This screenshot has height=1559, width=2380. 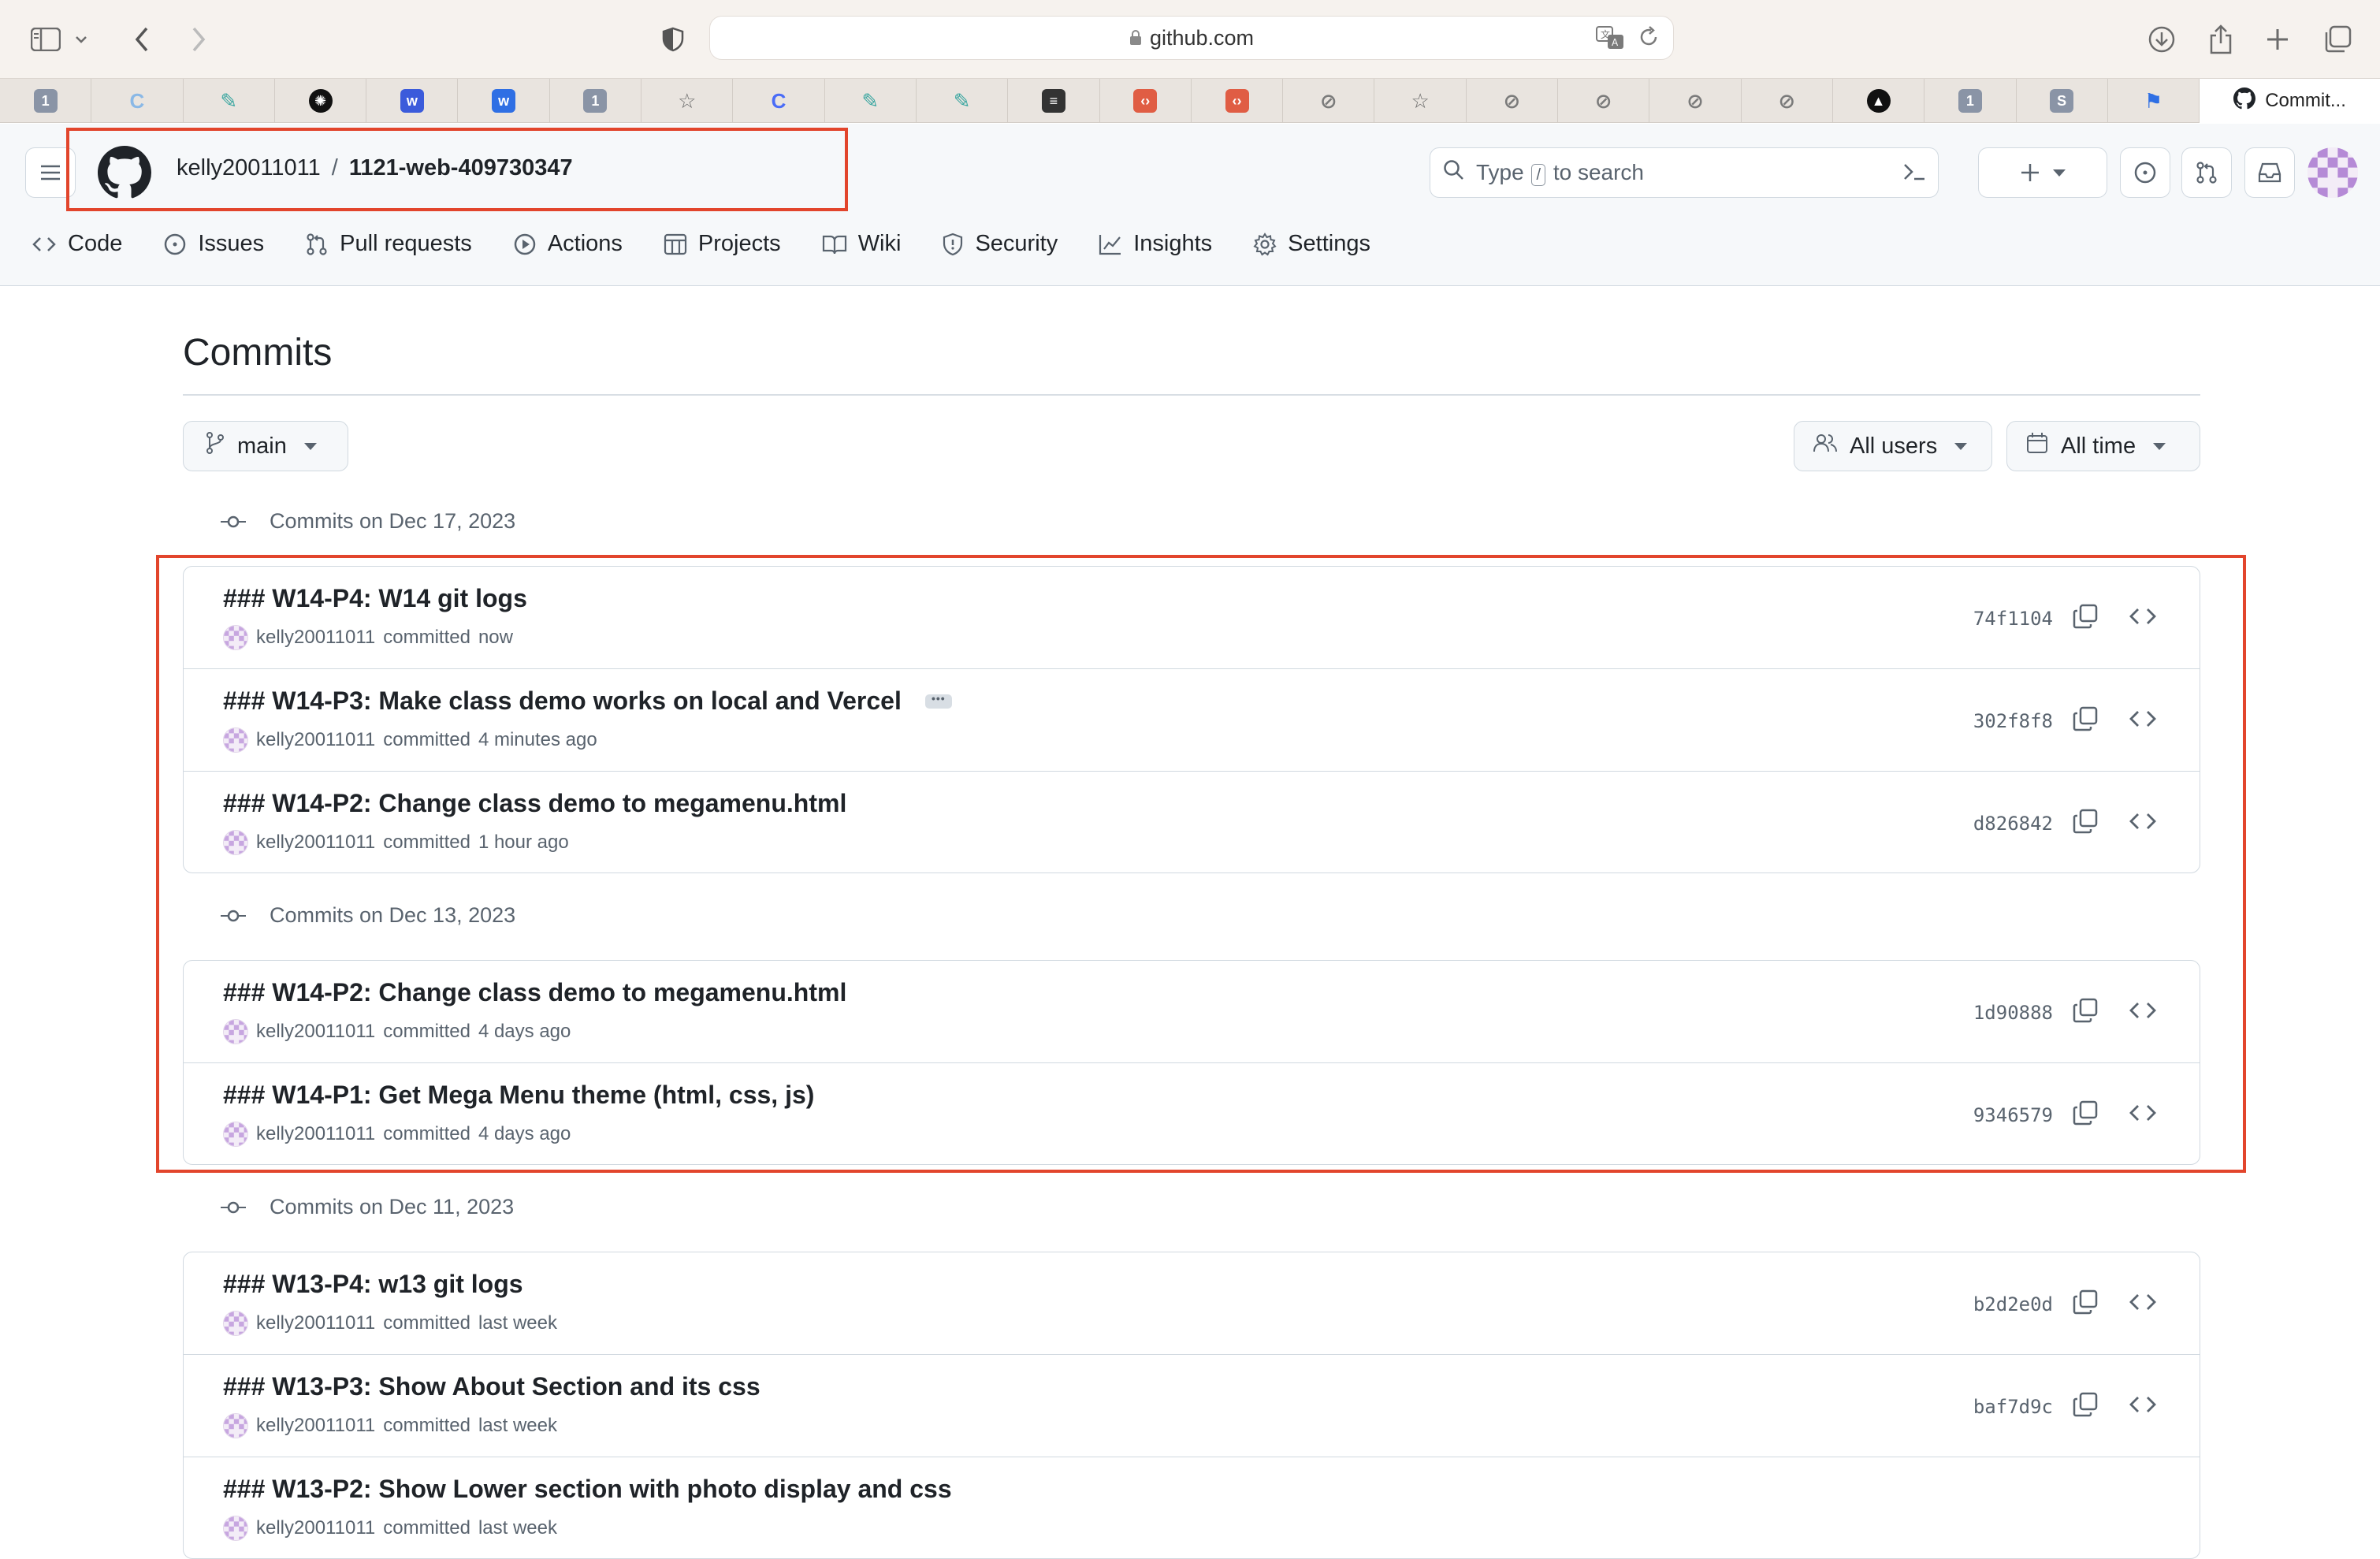 I want to click on tab-projects: Projects, so click(x=722, y=244).